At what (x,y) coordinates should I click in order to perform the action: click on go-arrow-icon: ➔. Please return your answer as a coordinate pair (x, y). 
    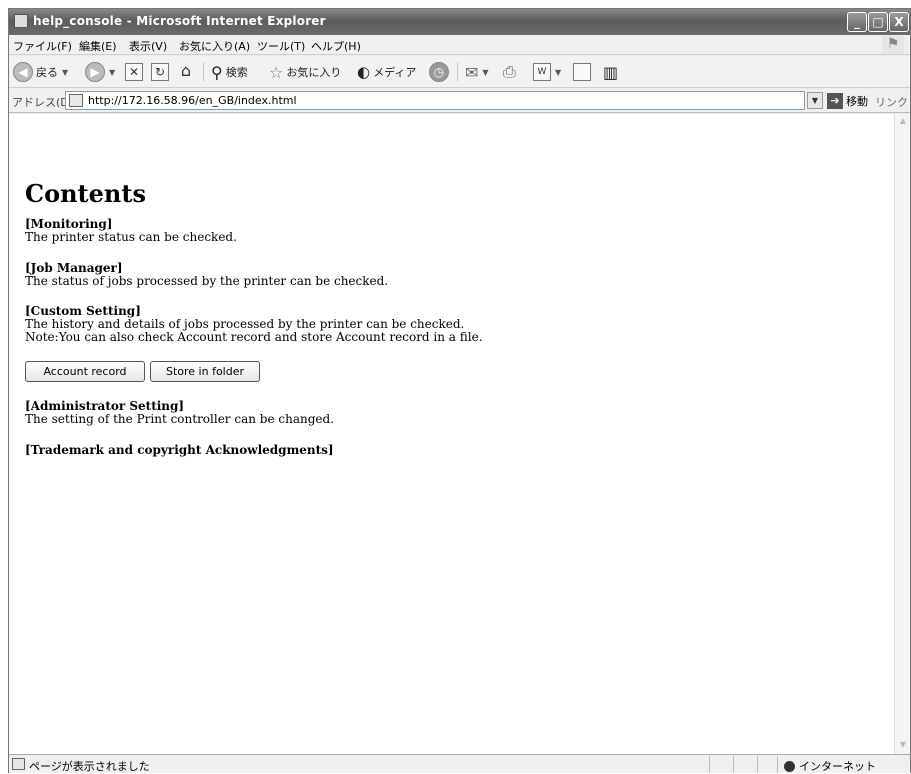
    Looking at the image, I should click on (835, 101).